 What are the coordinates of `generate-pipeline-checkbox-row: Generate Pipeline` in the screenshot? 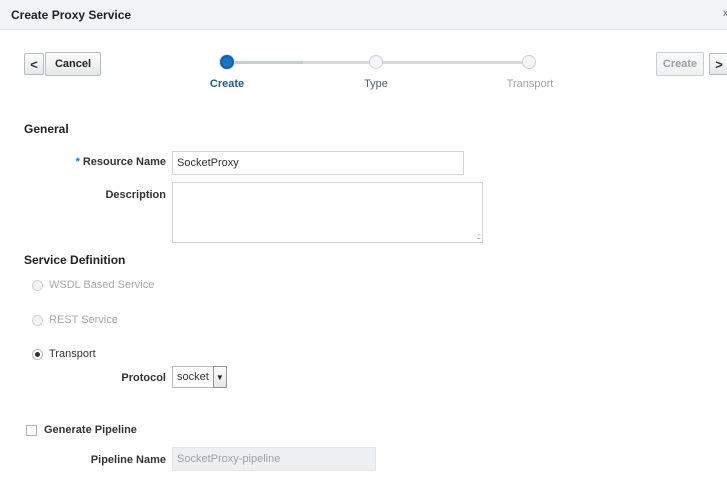 It's located at (81, 430).